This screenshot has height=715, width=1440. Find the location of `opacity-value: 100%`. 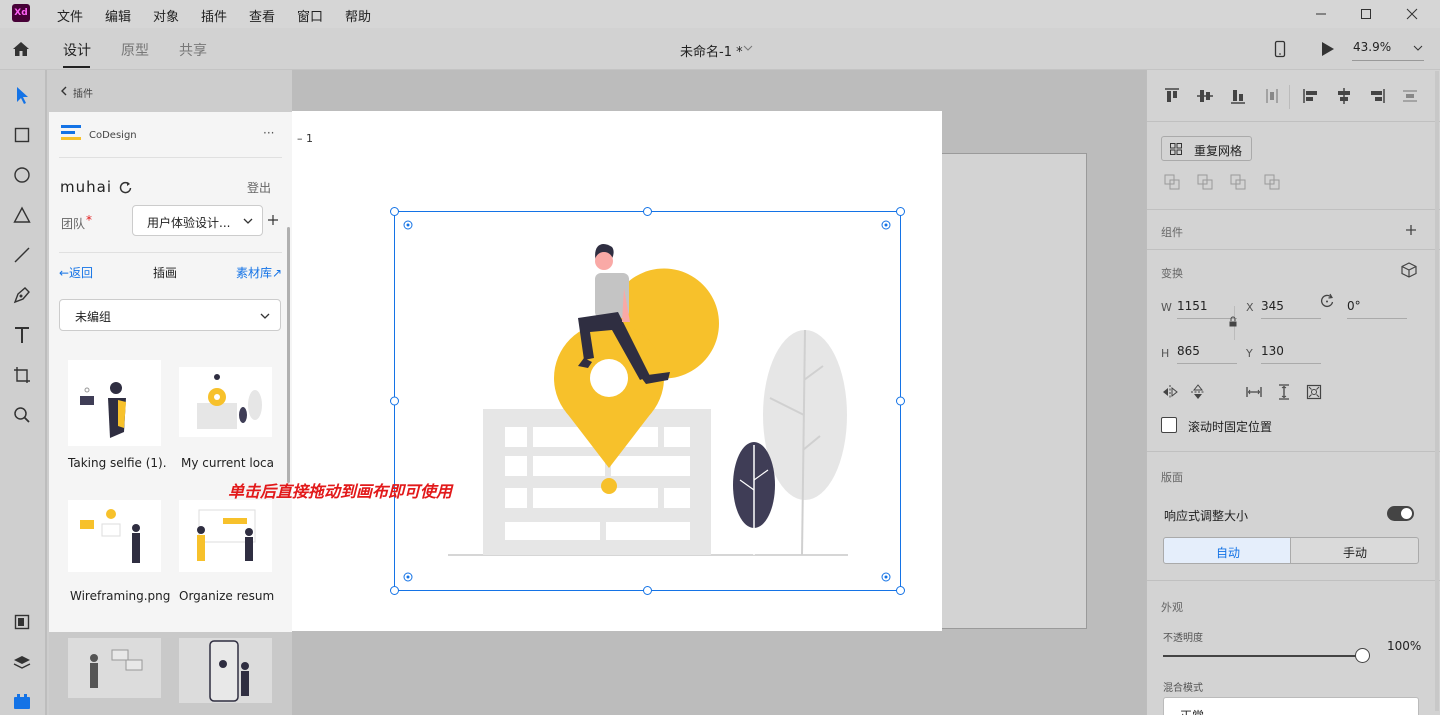

opacity-value: 100% is located at coordinates (1404, 646).